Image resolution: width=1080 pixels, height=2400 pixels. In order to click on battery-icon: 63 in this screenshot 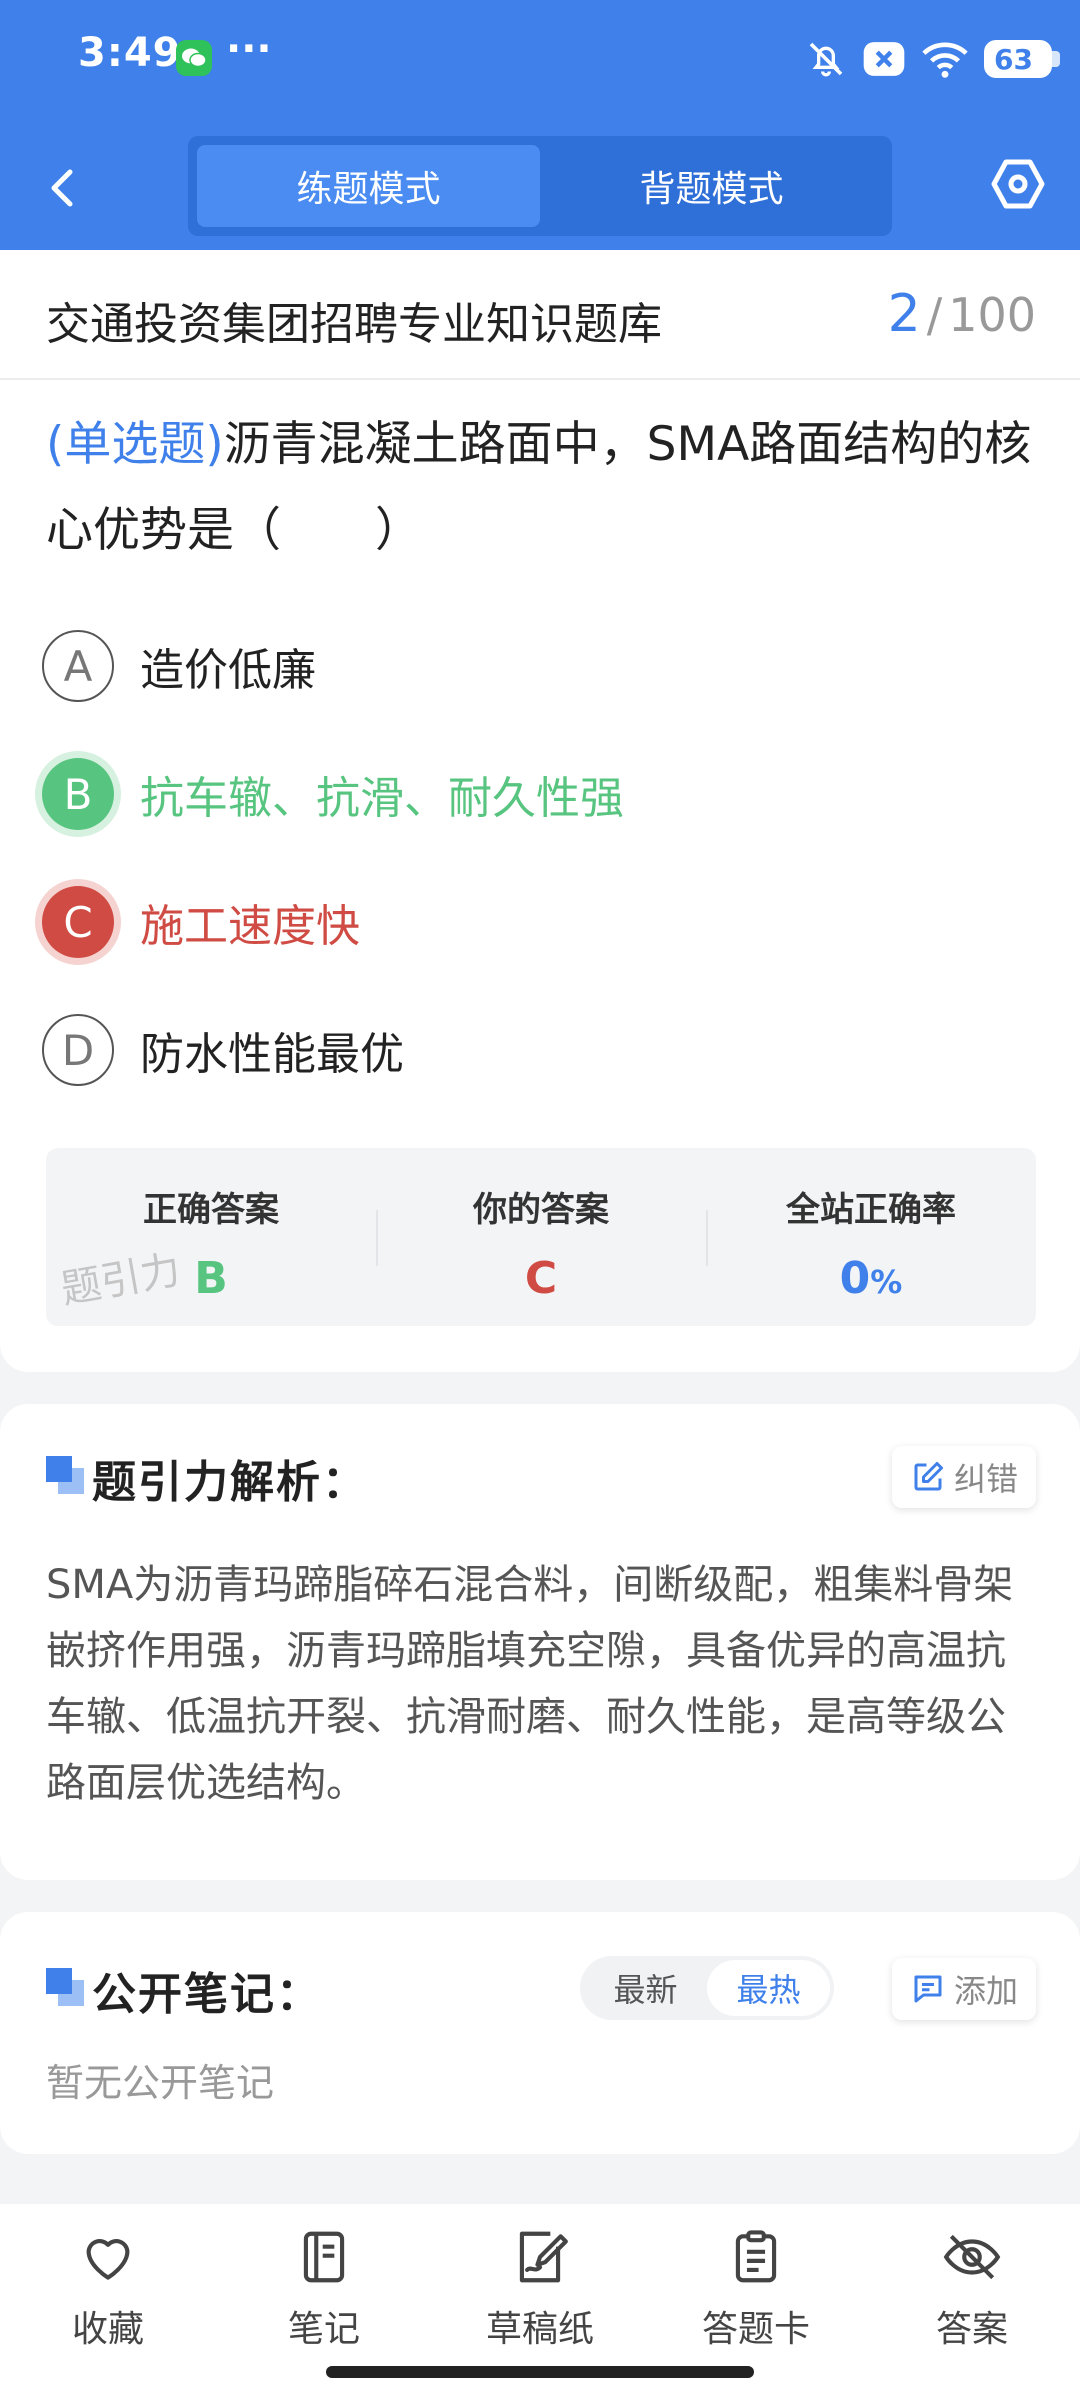, I will do `click(1022, 59)`.